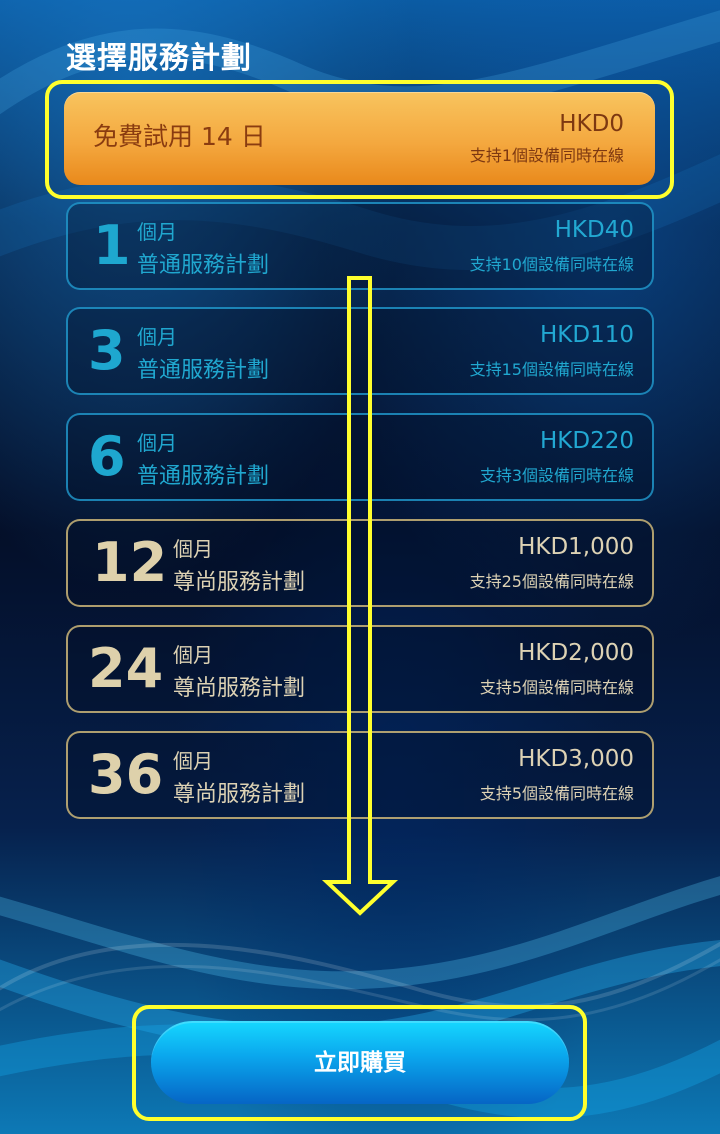  What do you see at coordinates (551, 581) in the screenshot?
I see `plan-devices: 支持25個設備同時在線` at bounding box center [551, 581].